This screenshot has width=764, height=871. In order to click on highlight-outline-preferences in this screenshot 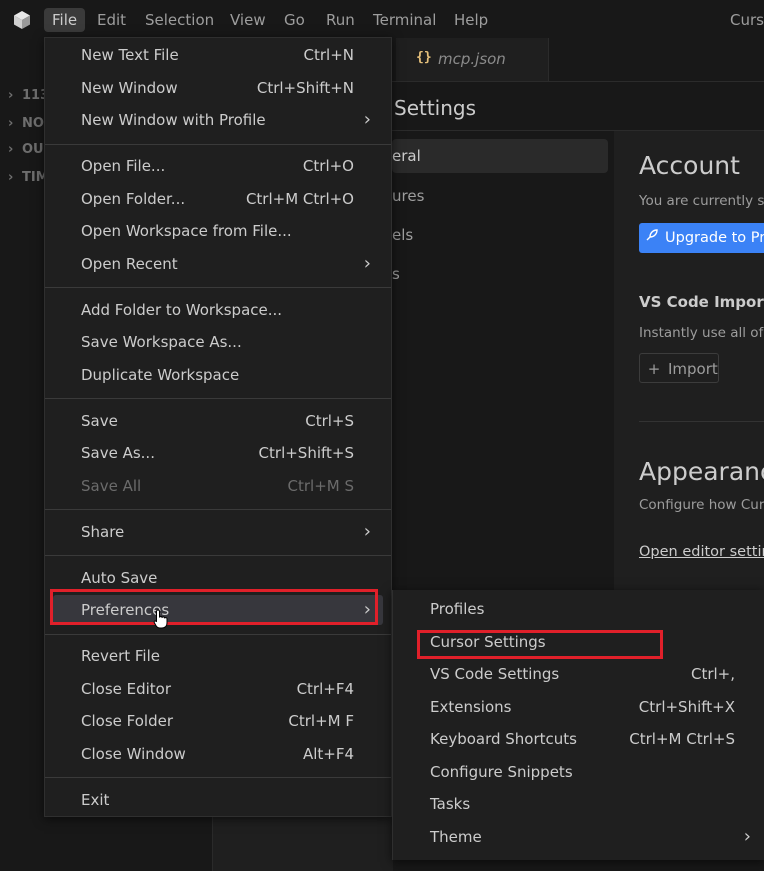, I will do `click(214, 607)`.